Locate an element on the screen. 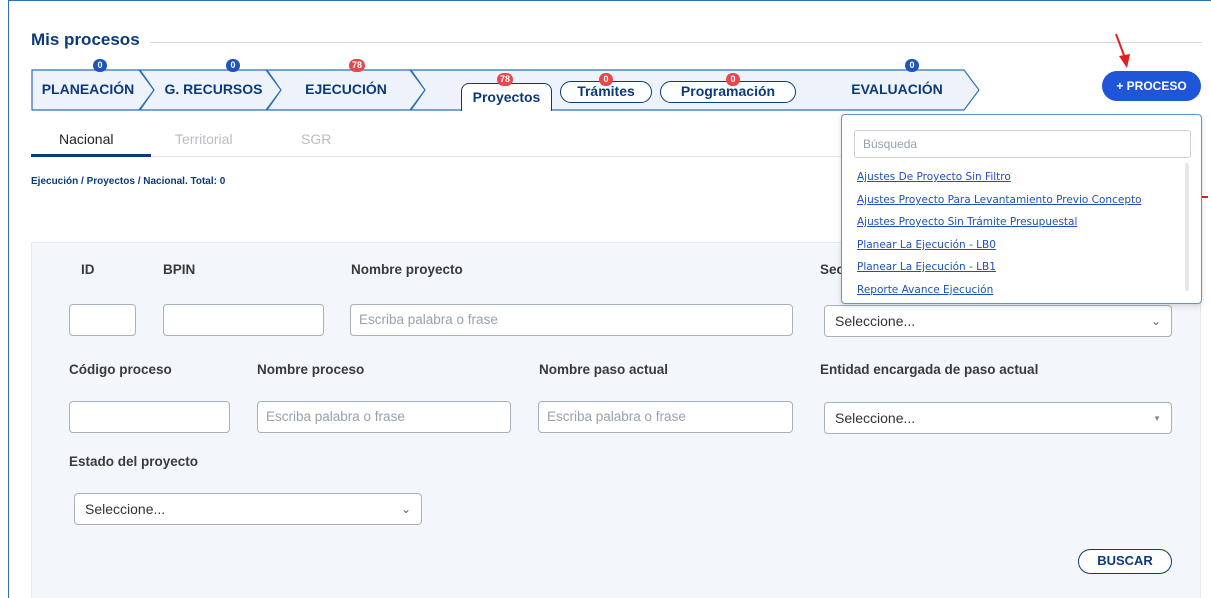  new-process-button: + PROCESO is located at coordinates (1151, 86).